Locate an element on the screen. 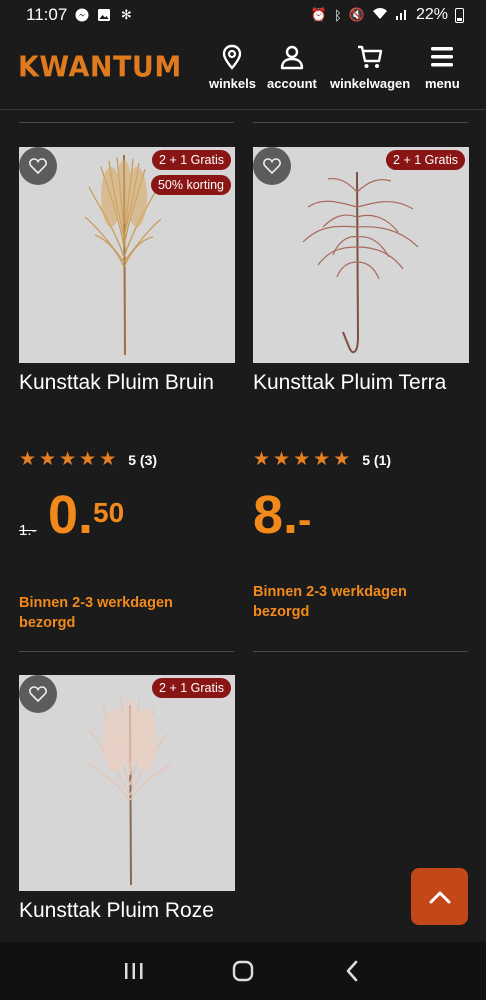  wifi-icon is located at coordinates (380, 15).